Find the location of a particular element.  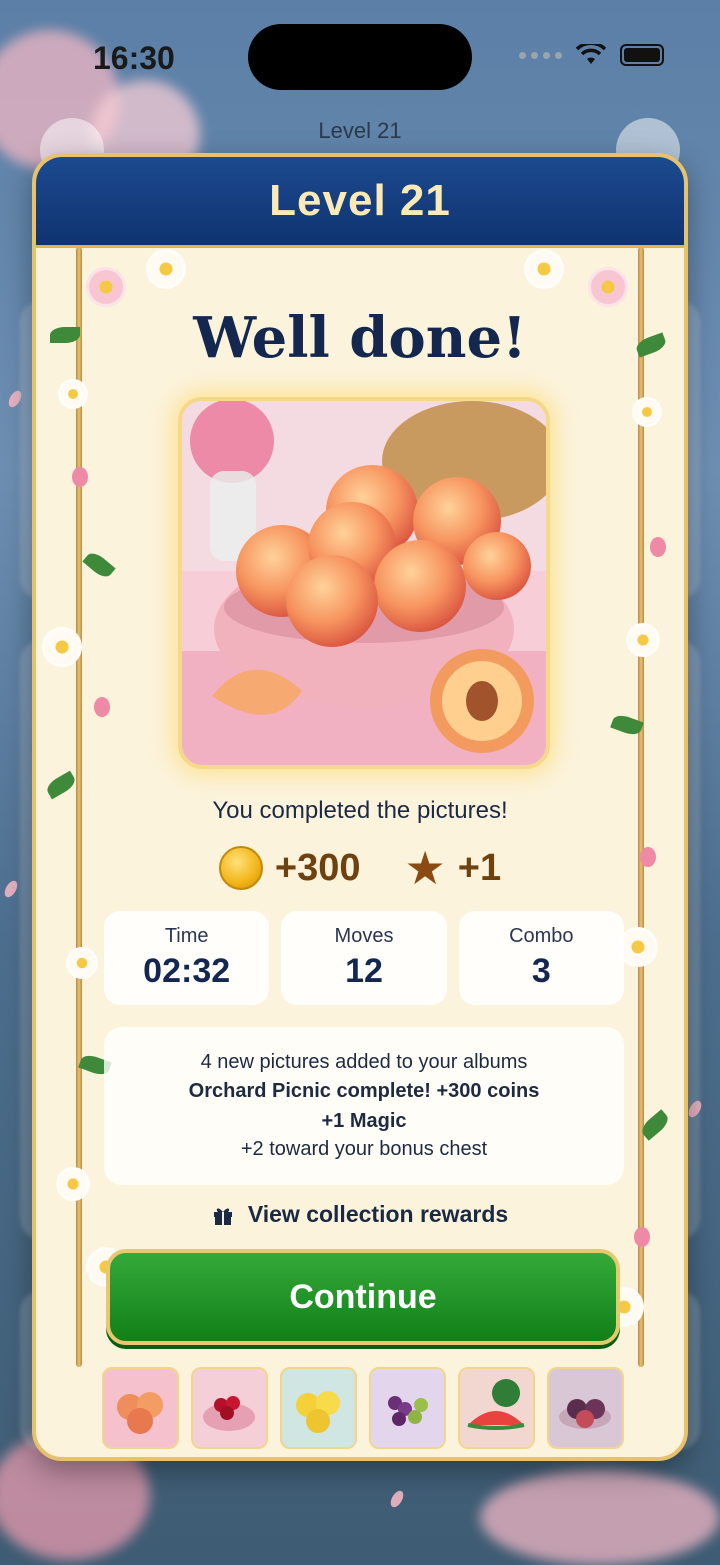

info-new-pictures: 4 new pictures added to your albums is located at coordinates (364, 1062).